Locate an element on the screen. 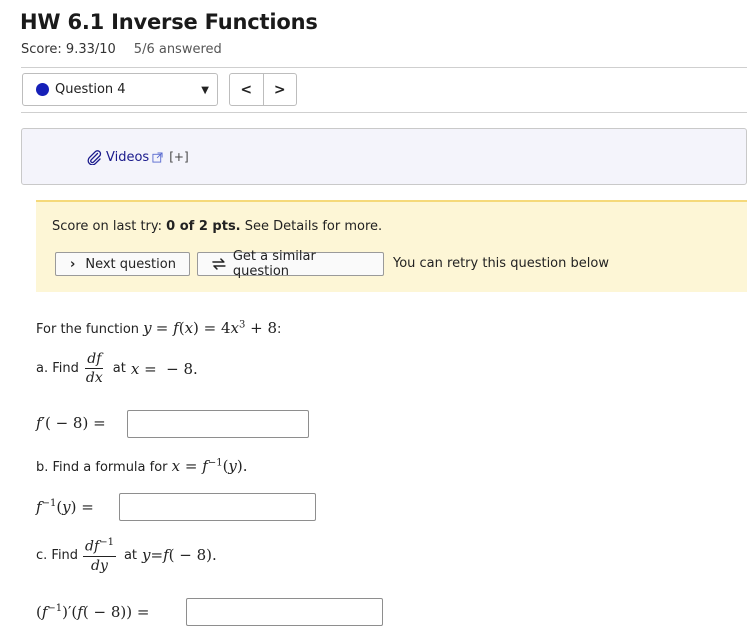  paperclip-icon is located at coordinates (94, 157).